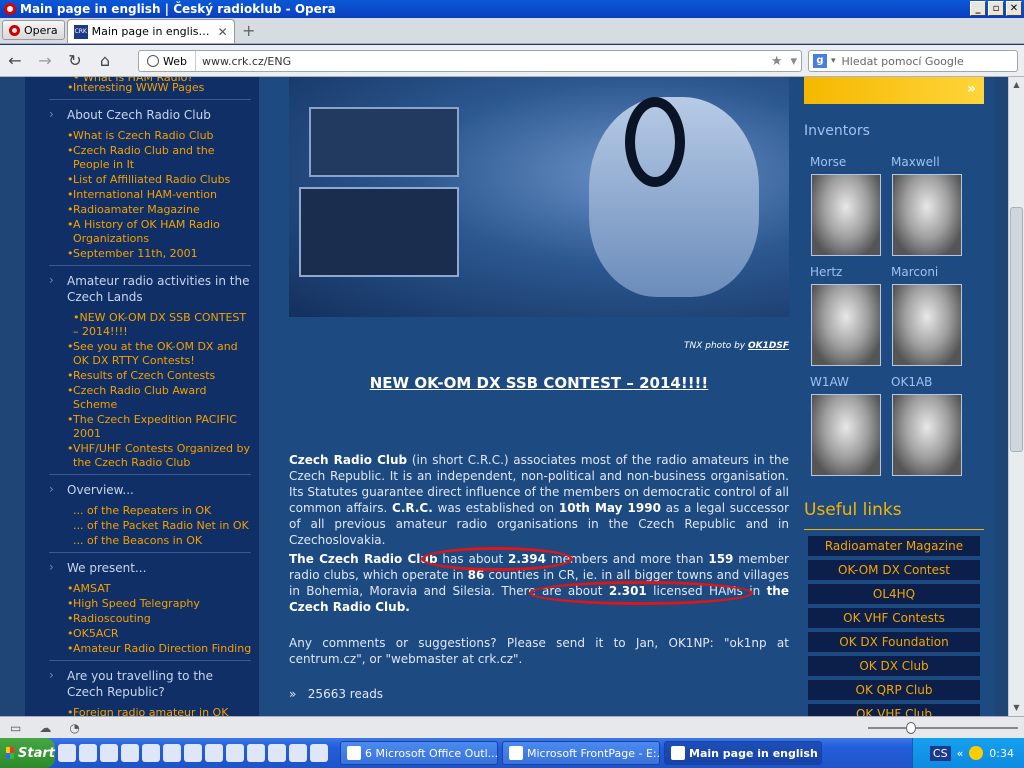 The width and height of the screenshot is (1024, 768). Describe the element at coordinates (960, 753) in the screenshot. I see `tray-expand-icon: «` at that location.